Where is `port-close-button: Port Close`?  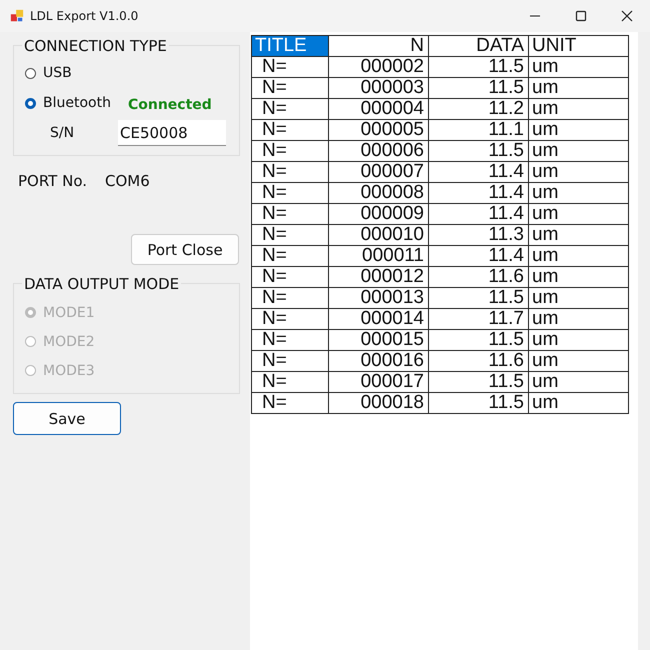
port-close-button: Port Close is located at coordinates (185, 249).